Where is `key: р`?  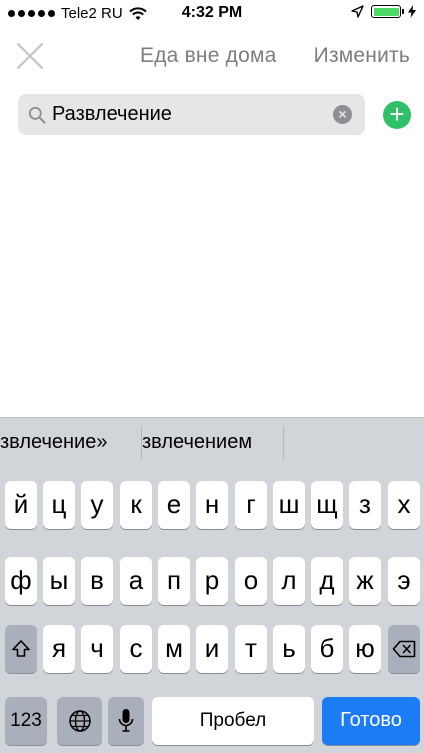 key: р is located at coordinates (212, 581).